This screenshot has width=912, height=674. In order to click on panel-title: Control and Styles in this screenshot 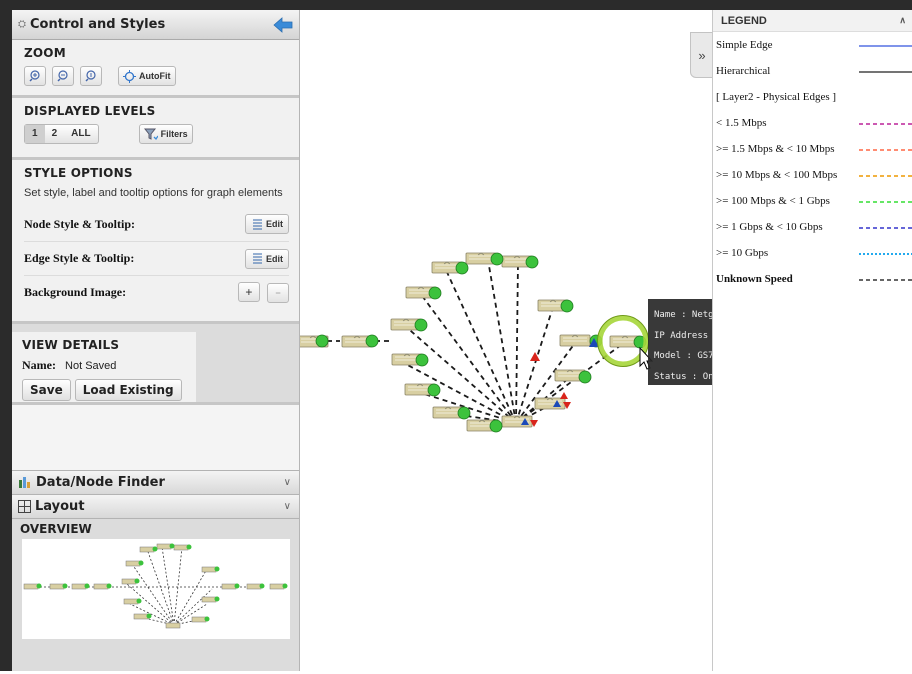, I will do `click(98, 24)`.